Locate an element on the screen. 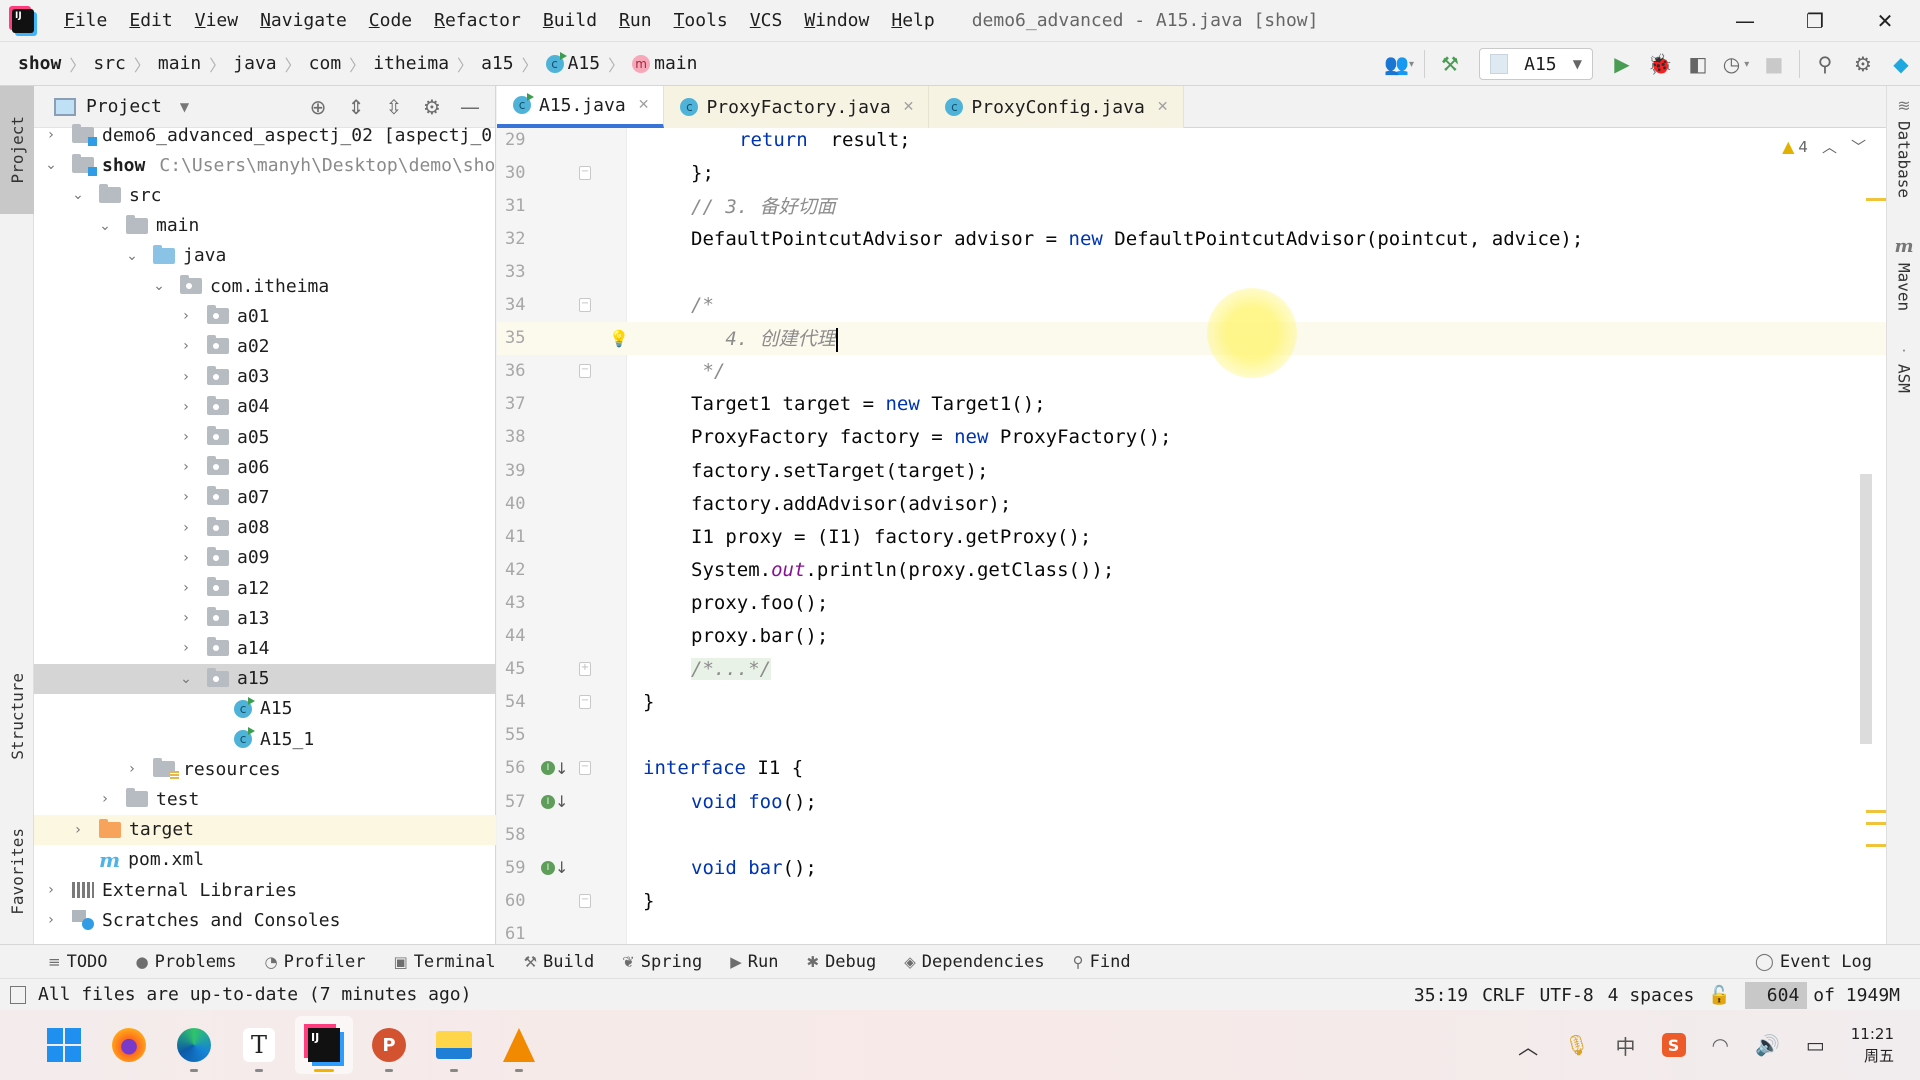 This screenshot has width=1920, height=1080. line-number: 41 is located at coordinates (520, 537).